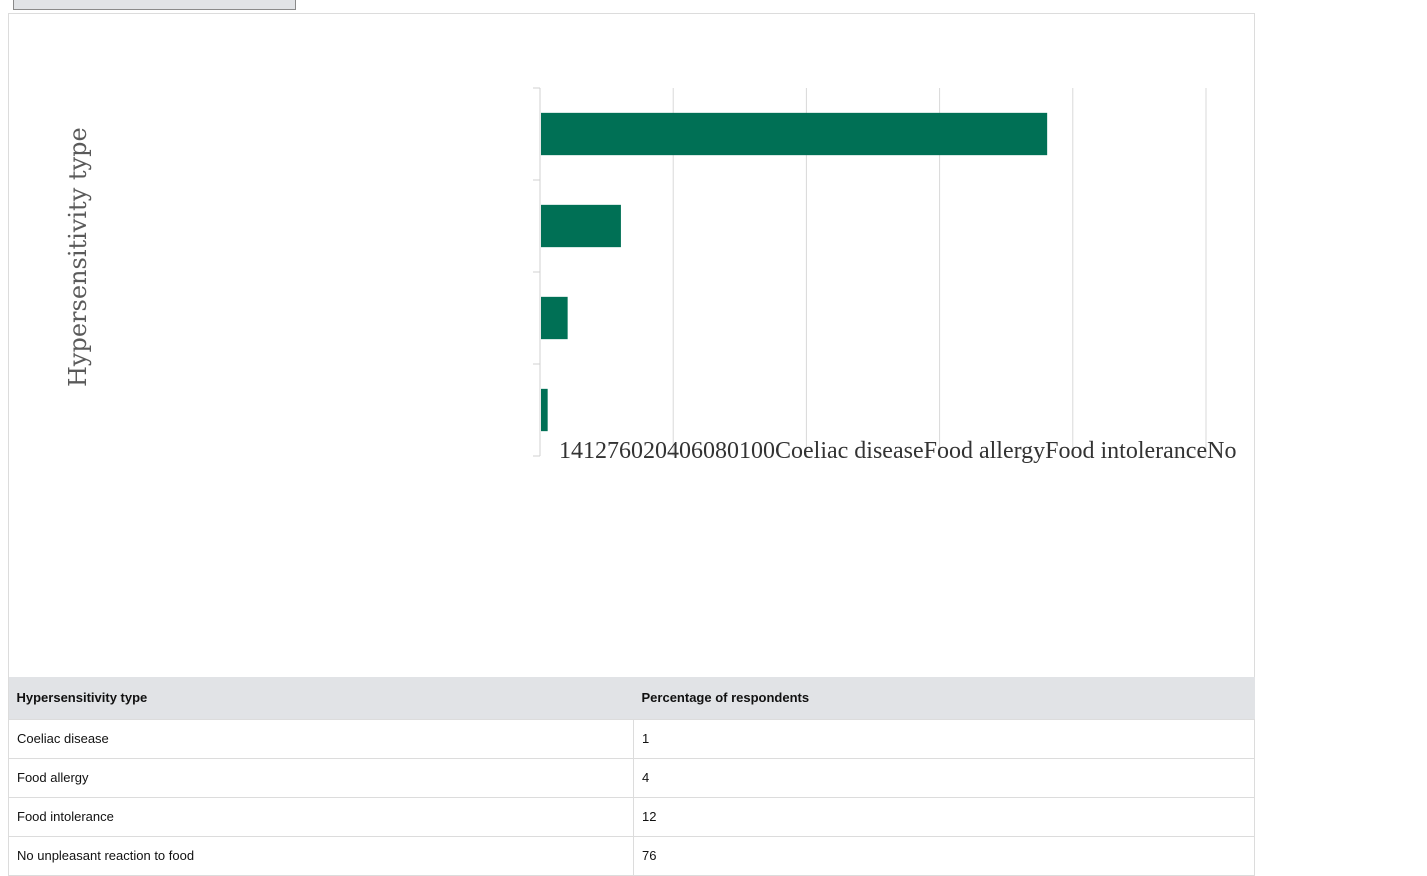 This screenshot has height=876, width=1427. I want to click on table-cell-type: Food intolerance, so click(321, 816).